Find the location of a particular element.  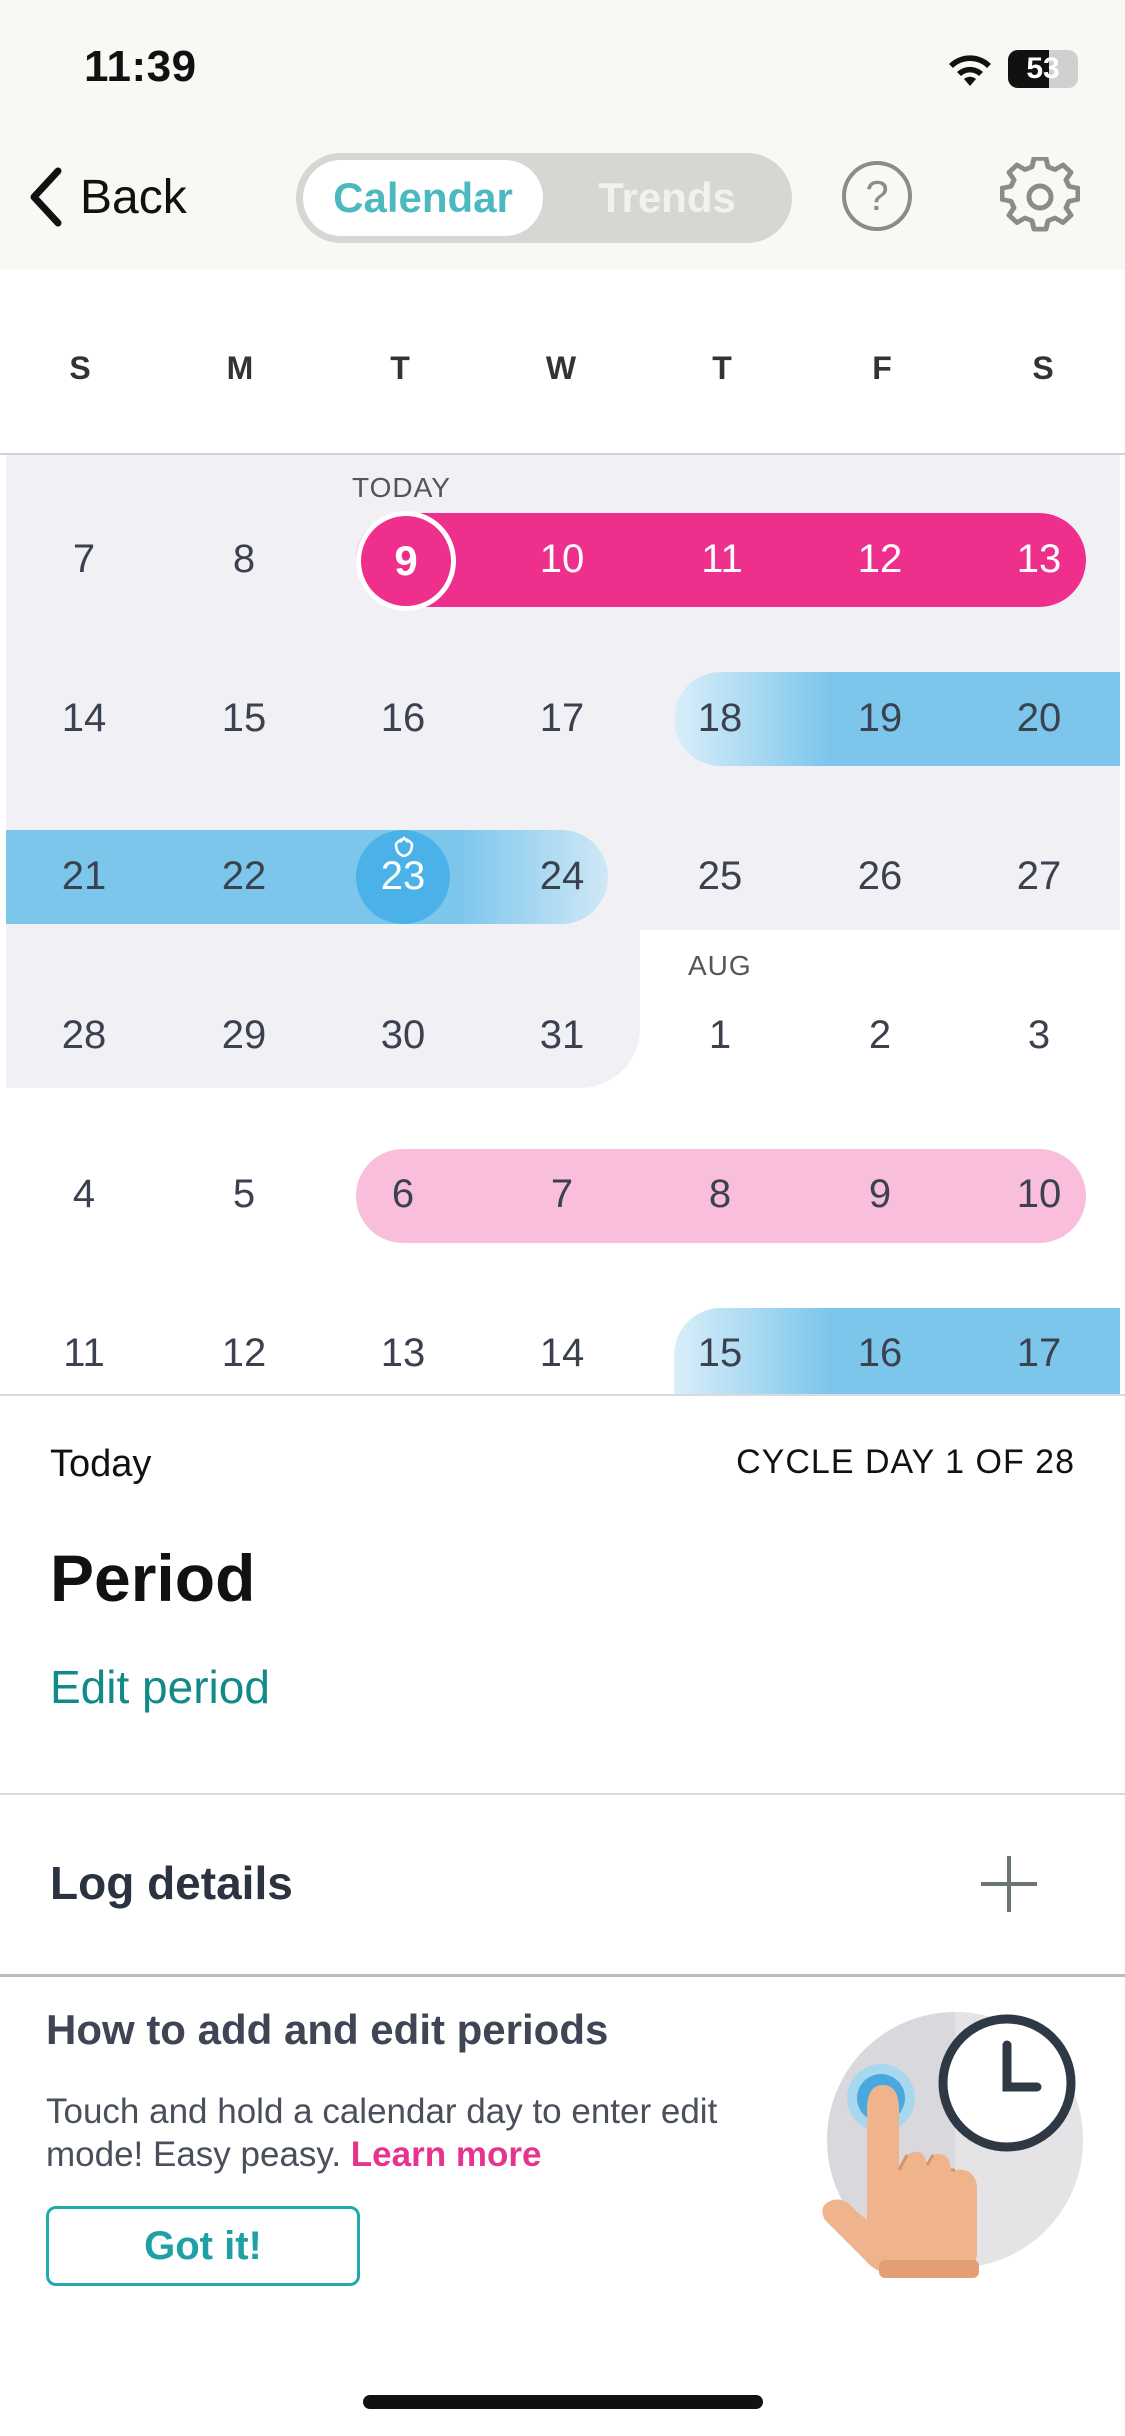

got-it-button: Got it! is located at coordinates (203, 2246).